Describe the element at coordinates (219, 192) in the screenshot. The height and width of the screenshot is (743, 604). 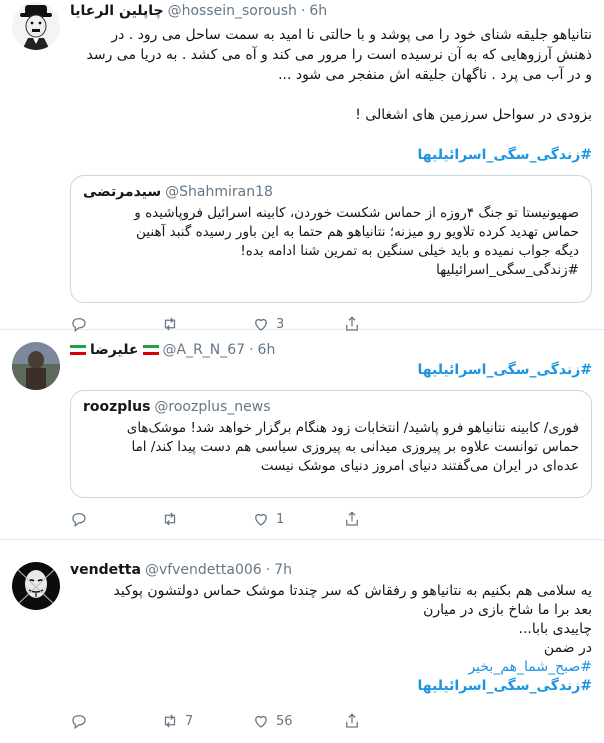
I see `quoted-user-handle: @Shahmiran18` at that location.